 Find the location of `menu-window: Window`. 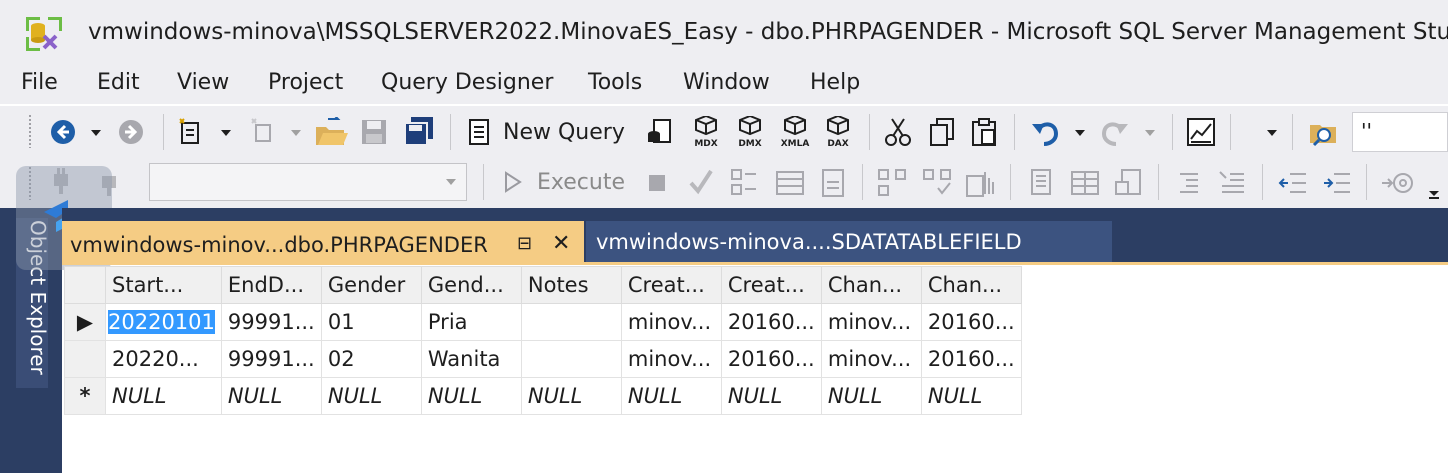

menu-window: Window is located at coordinates (726, 82).